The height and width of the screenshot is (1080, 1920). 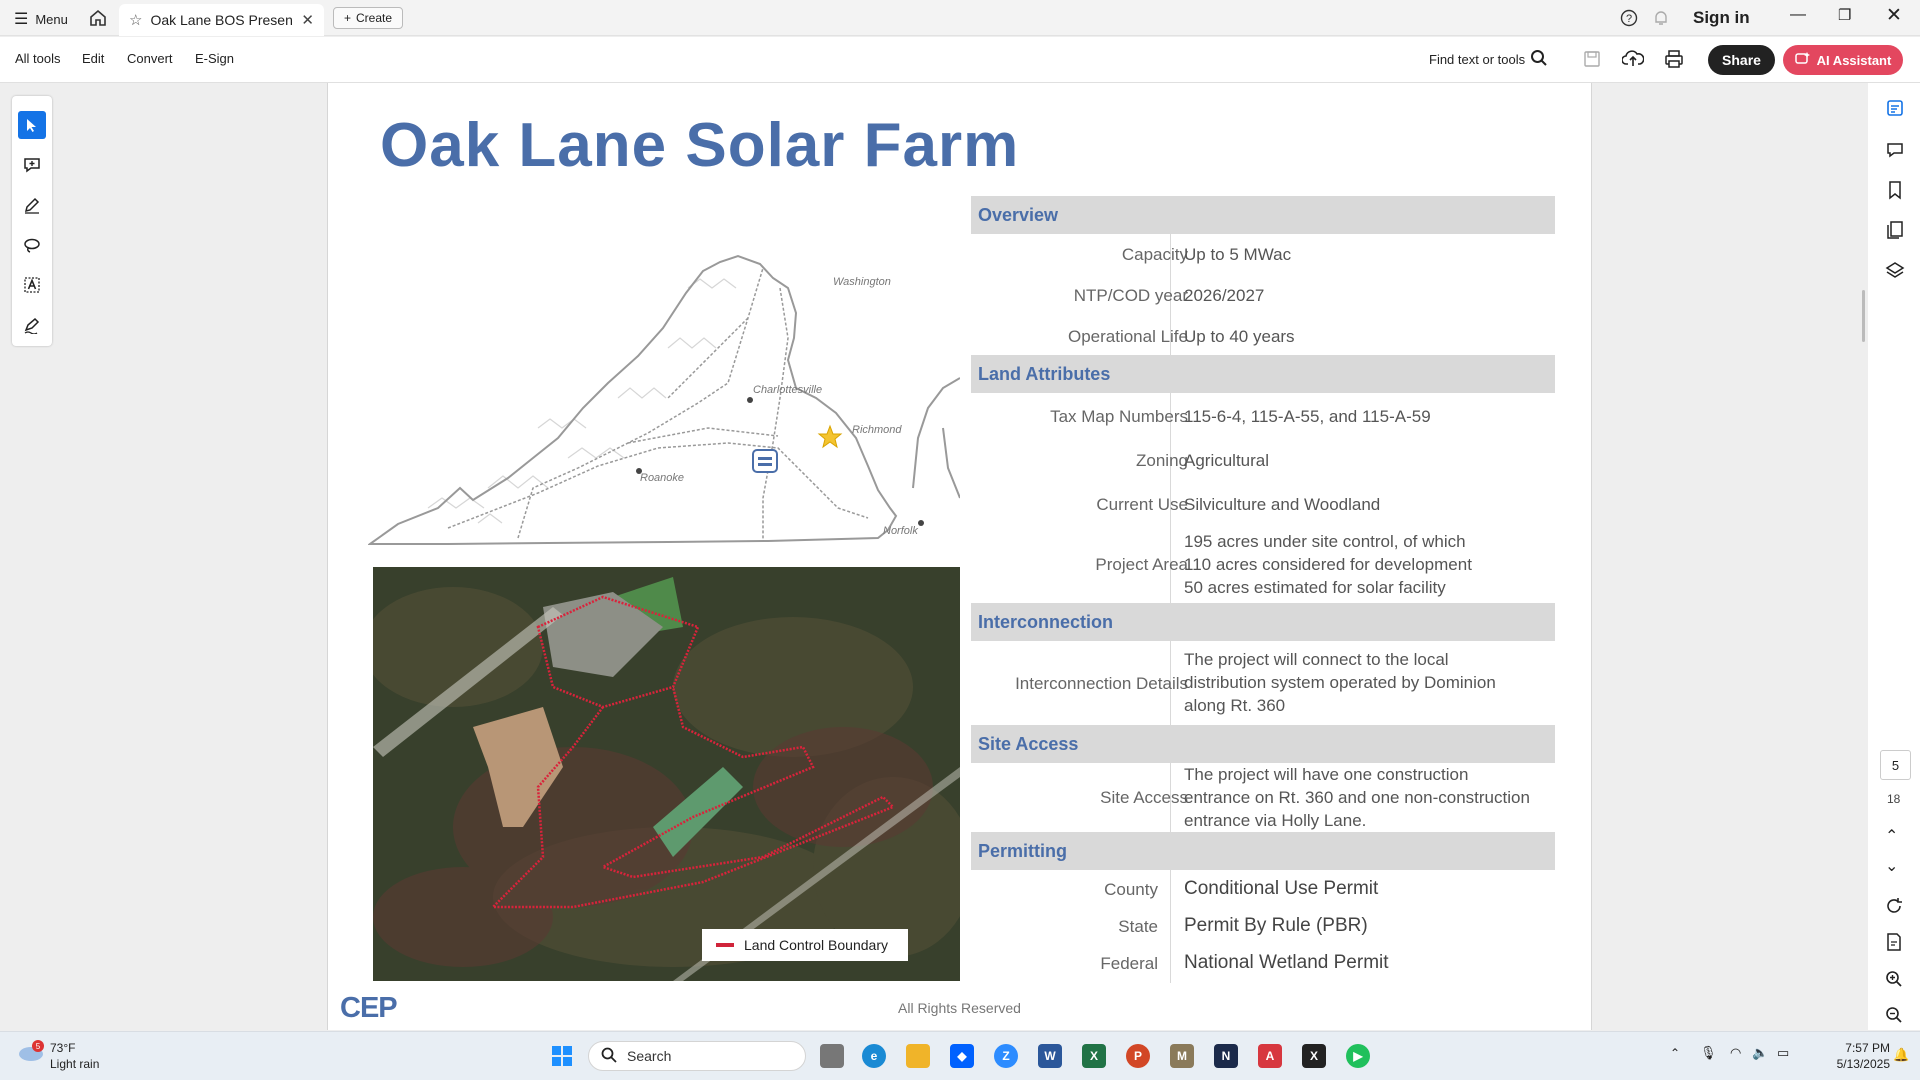 What do you see at coordinates (1783, 1053) in the screenshot?
I see `battery-icon: ▭` at bounding box center [1783, 1053].